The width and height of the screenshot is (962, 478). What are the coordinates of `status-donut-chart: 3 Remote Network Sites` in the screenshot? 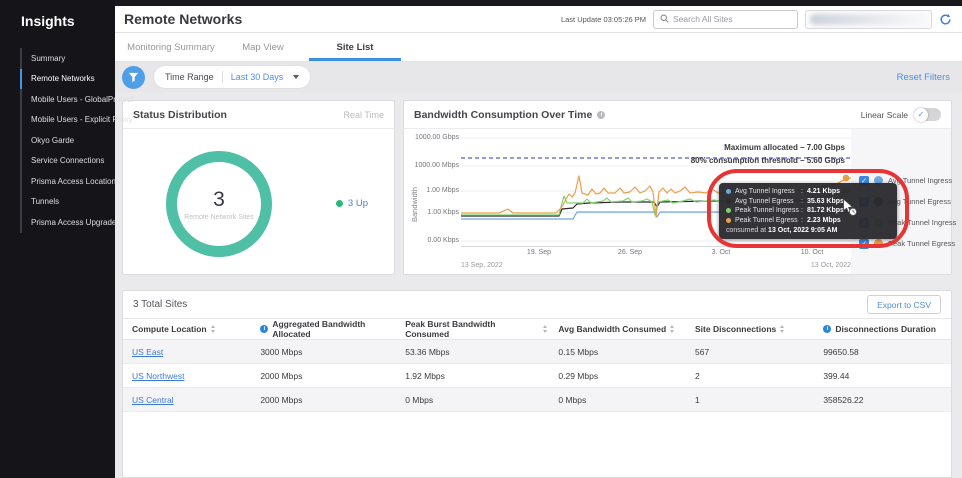 It's located at (219, 204).